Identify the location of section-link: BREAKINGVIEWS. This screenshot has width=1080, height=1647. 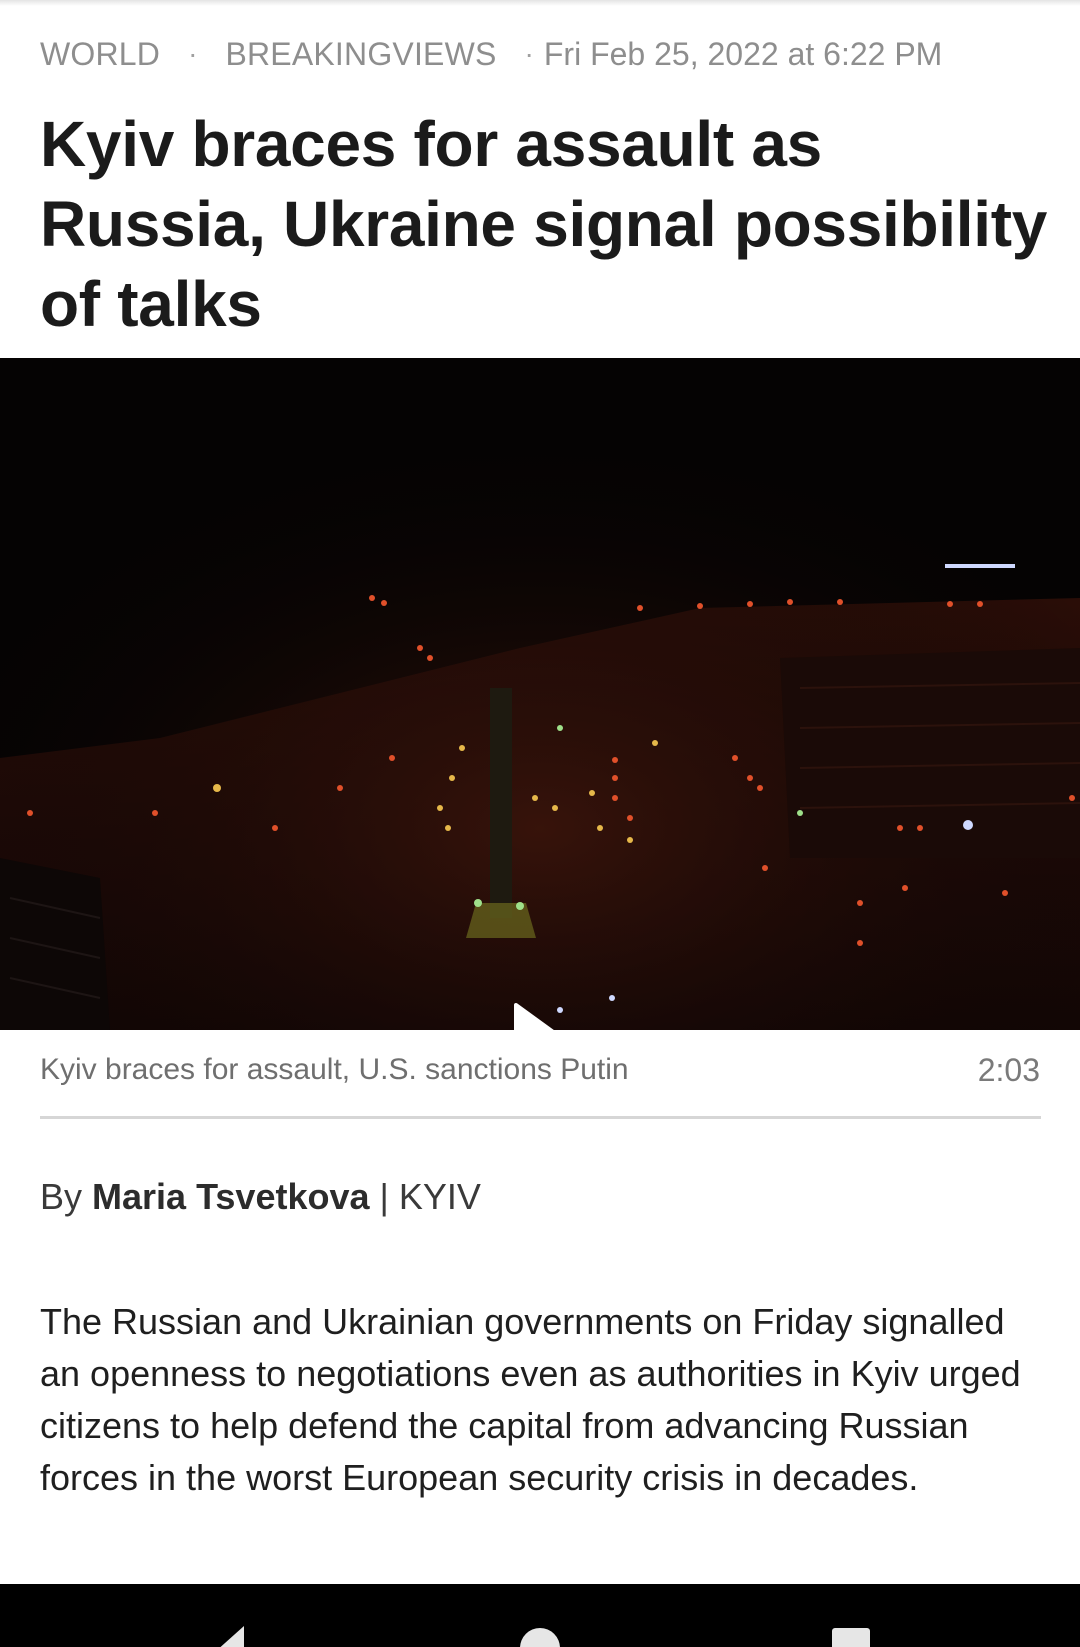
(360, 54).